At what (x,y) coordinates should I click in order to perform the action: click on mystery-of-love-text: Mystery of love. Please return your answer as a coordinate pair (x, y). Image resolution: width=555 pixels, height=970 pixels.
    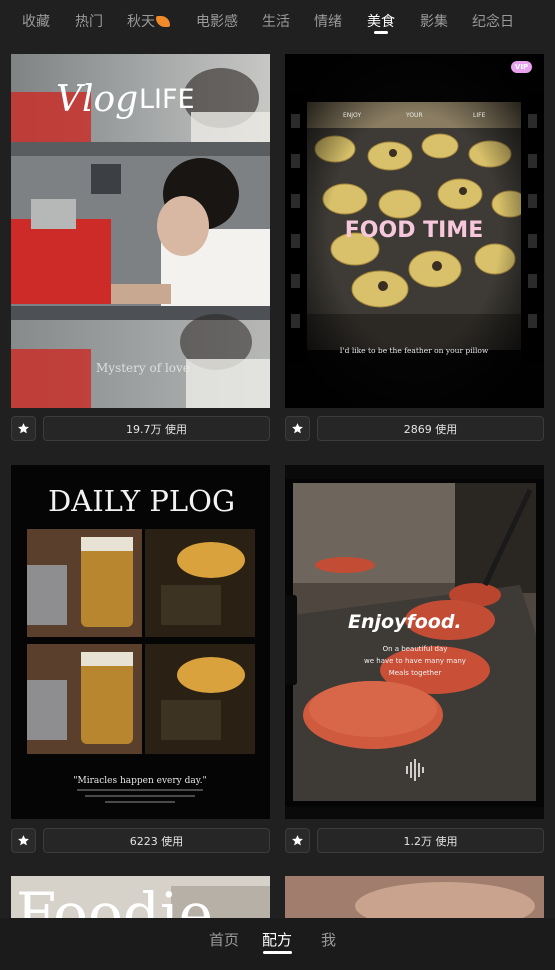
    Looking at the image, I should click on (143, 368).